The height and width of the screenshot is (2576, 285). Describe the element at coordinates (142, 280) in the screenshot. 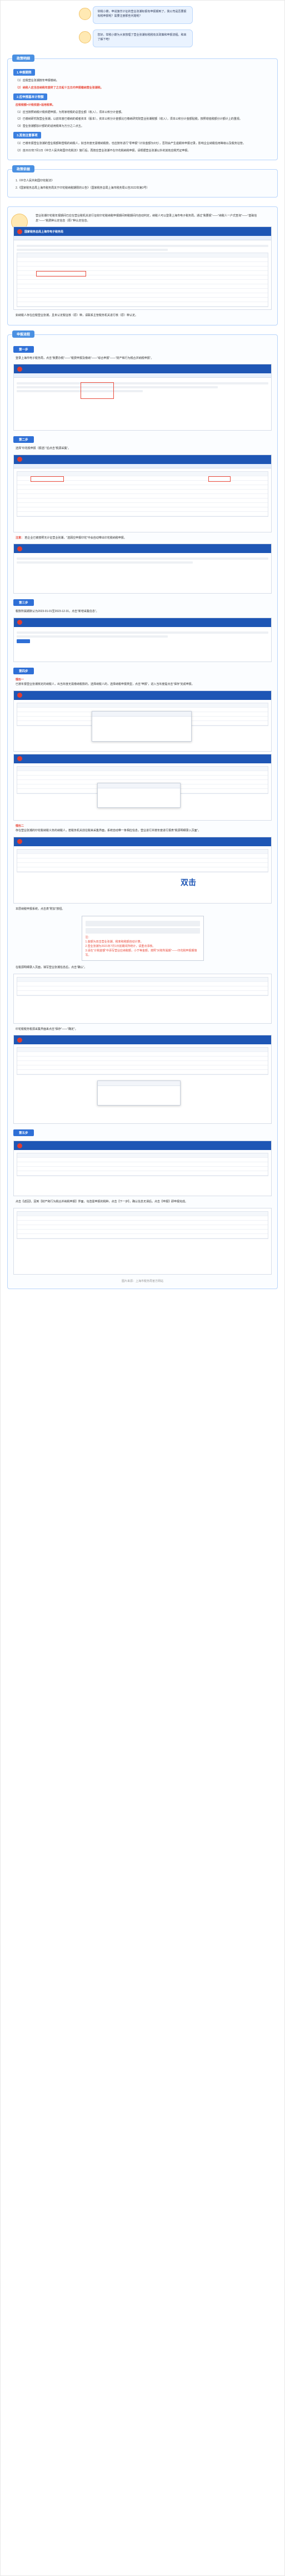

I see `registration-table` at that location.